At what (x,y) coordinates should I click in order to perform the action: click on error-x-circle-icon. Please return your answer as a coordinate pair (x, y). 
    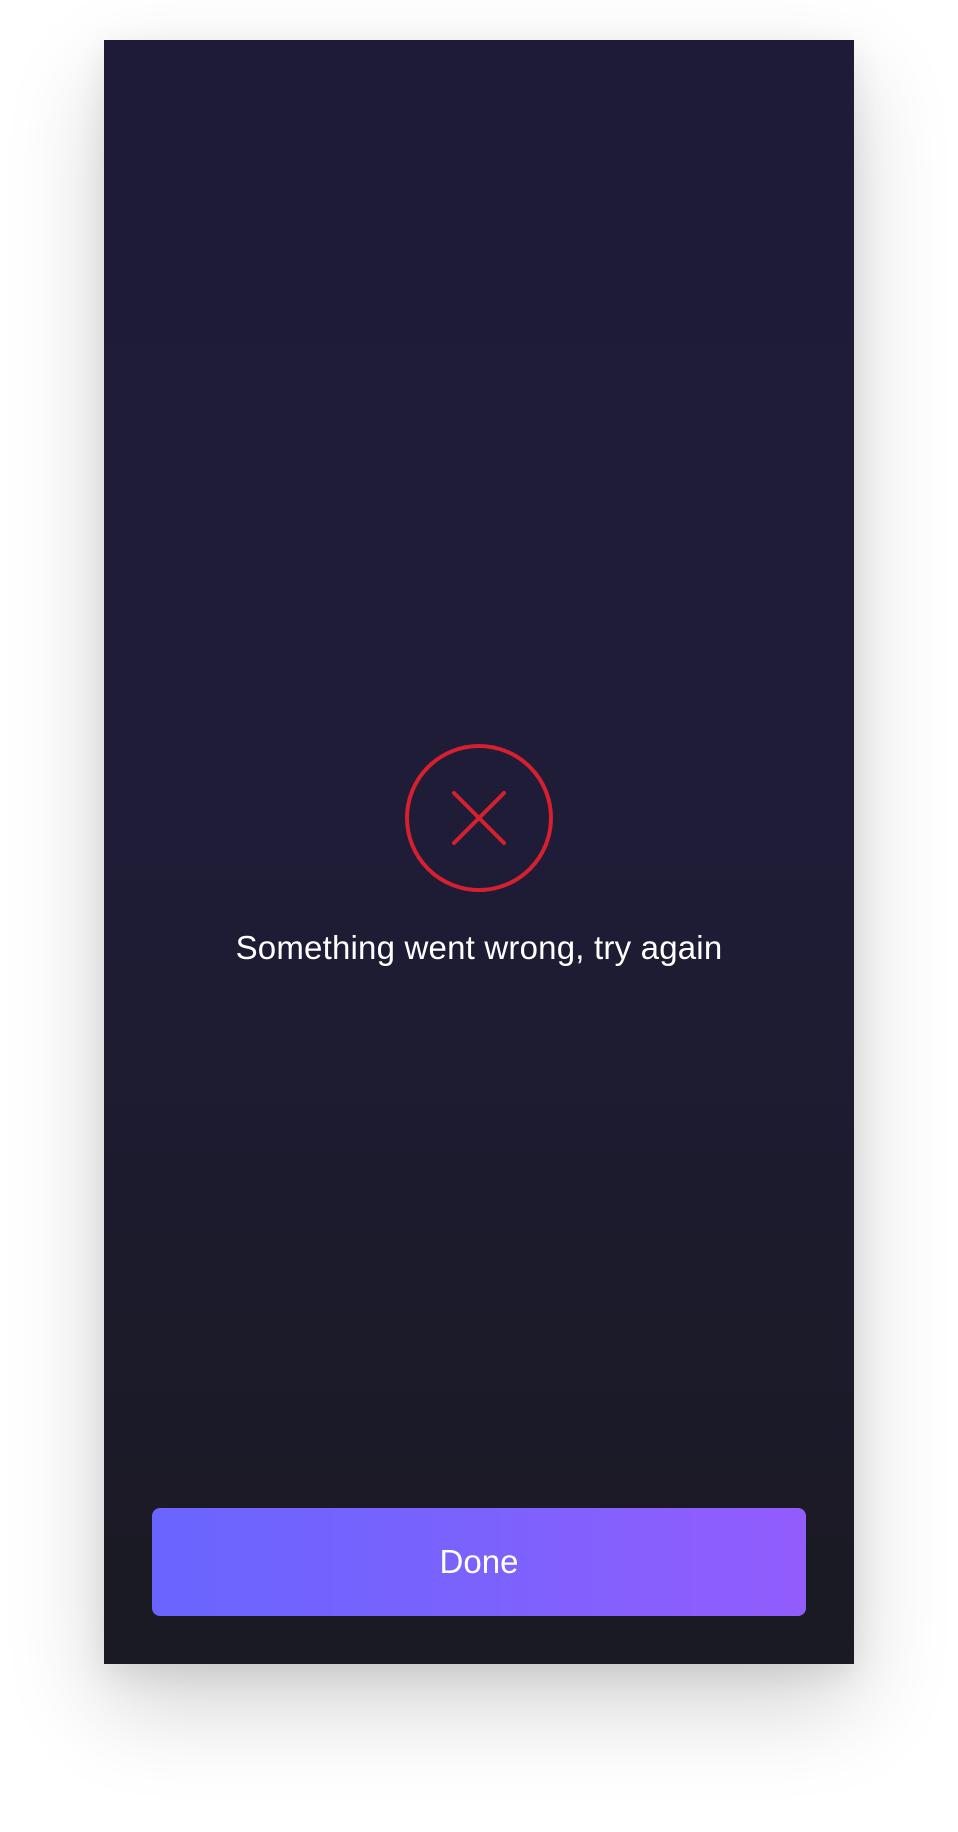
    Looking at the image, I should click on (479, 818).